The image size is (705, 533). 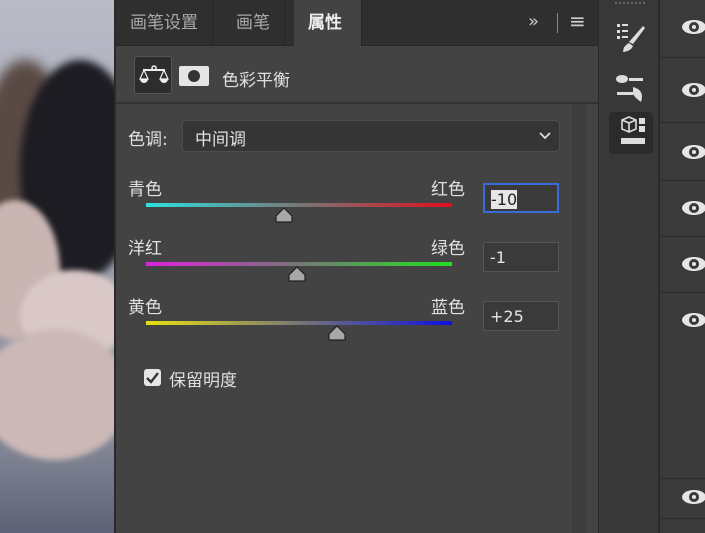 What do you see at coordinates (145, 249) in the screenshot?
I see `slider-left-label: 洋红` at bounding box center [145, 249].